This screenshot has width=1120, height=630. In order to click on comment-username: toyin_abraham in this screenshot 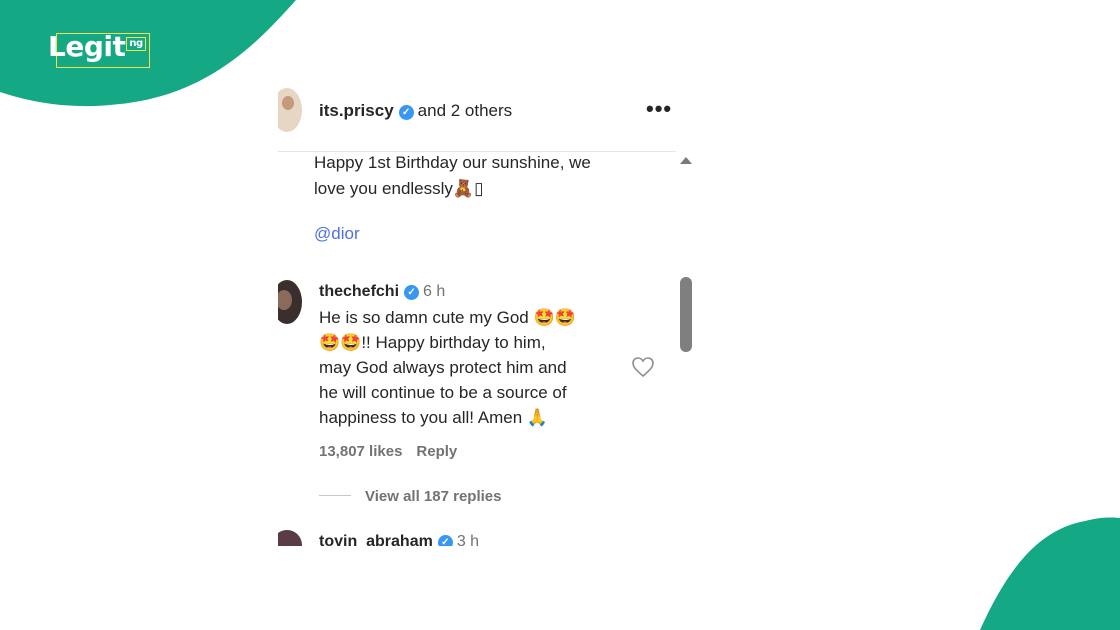, I will do `click(376, 539)`.